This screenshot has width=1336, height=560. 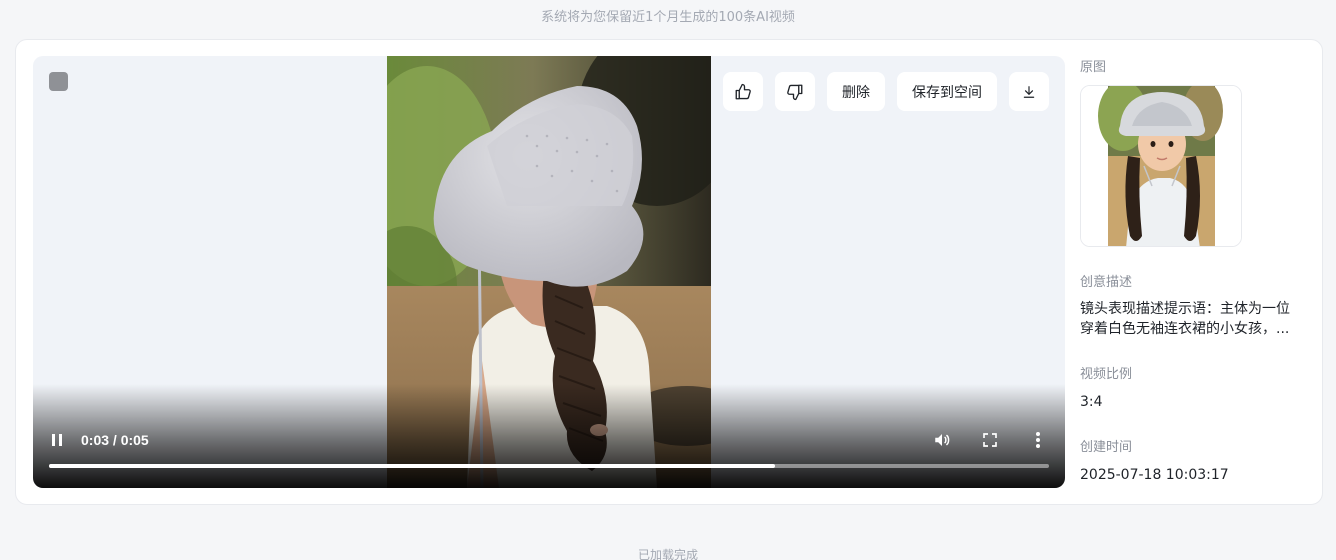 I want to click on volume-button, so click(x=942, y=440).